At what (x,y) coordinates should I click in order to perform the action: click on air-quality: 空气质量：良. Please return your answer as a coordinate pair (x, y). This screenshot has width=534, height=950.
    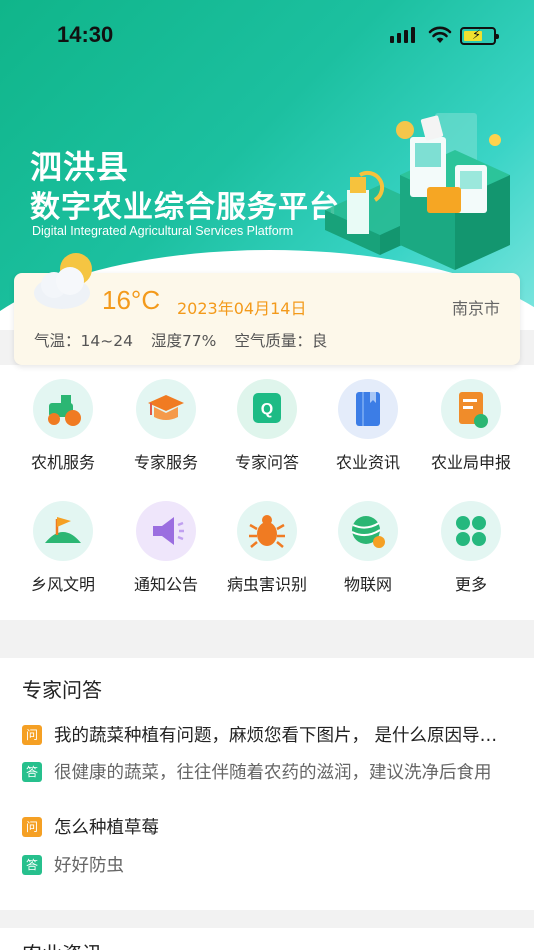
    Looking at the image, I should click on (281, 341).